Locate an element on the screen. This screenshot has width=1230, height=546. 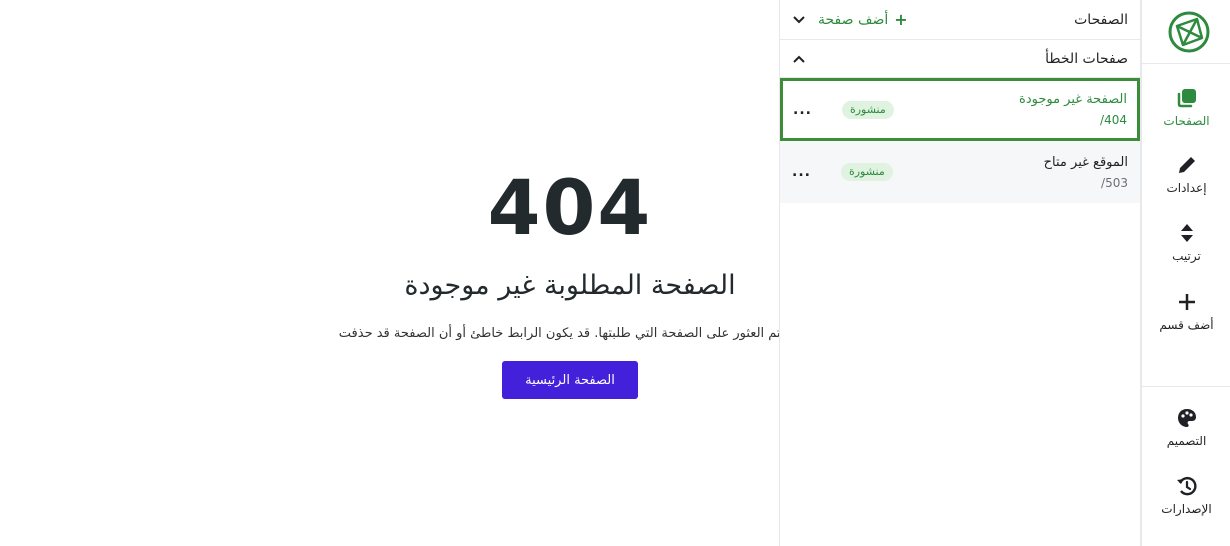
rail-item-design: التصميم is located at coordinates (1186, 427).